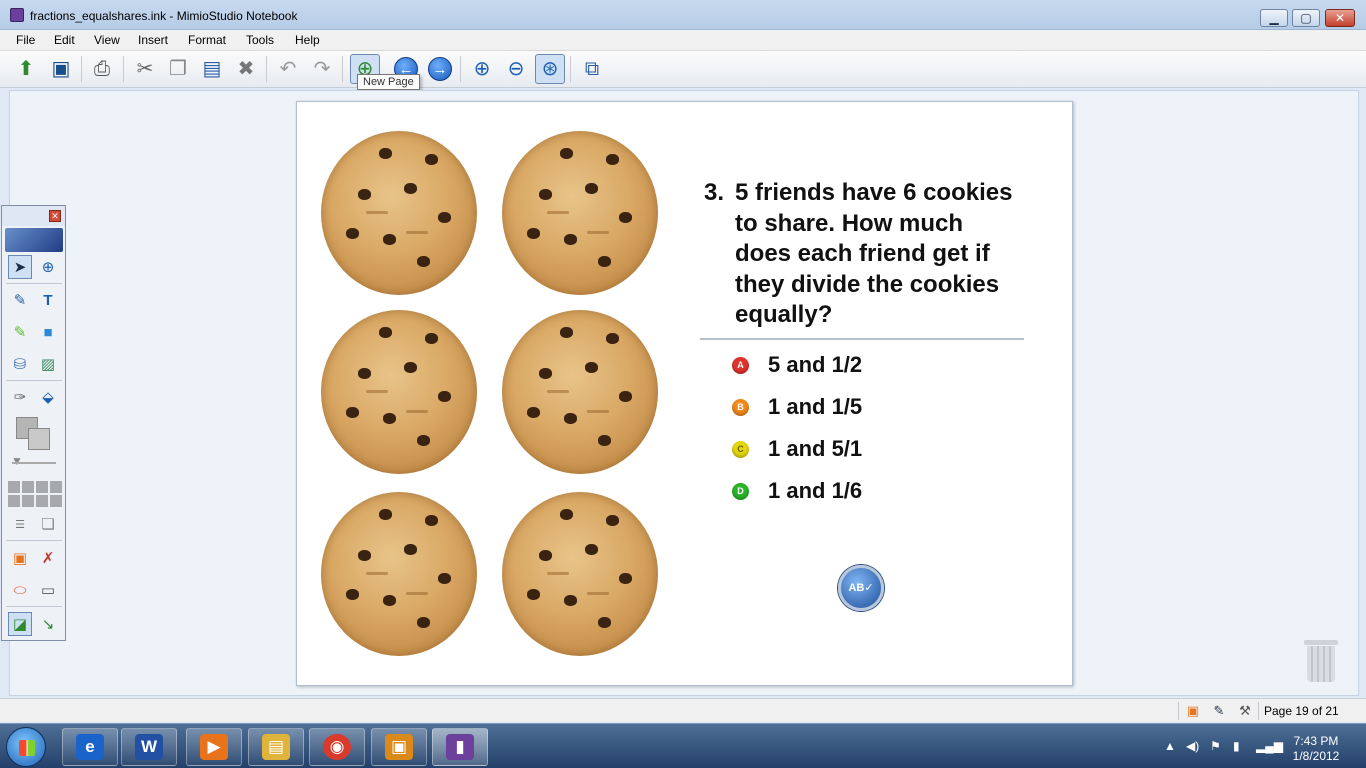 Image resolution: width=1366 pixels, height=768 pixels. I want to click on palette-close-icon: ✕, so click(55, 216).